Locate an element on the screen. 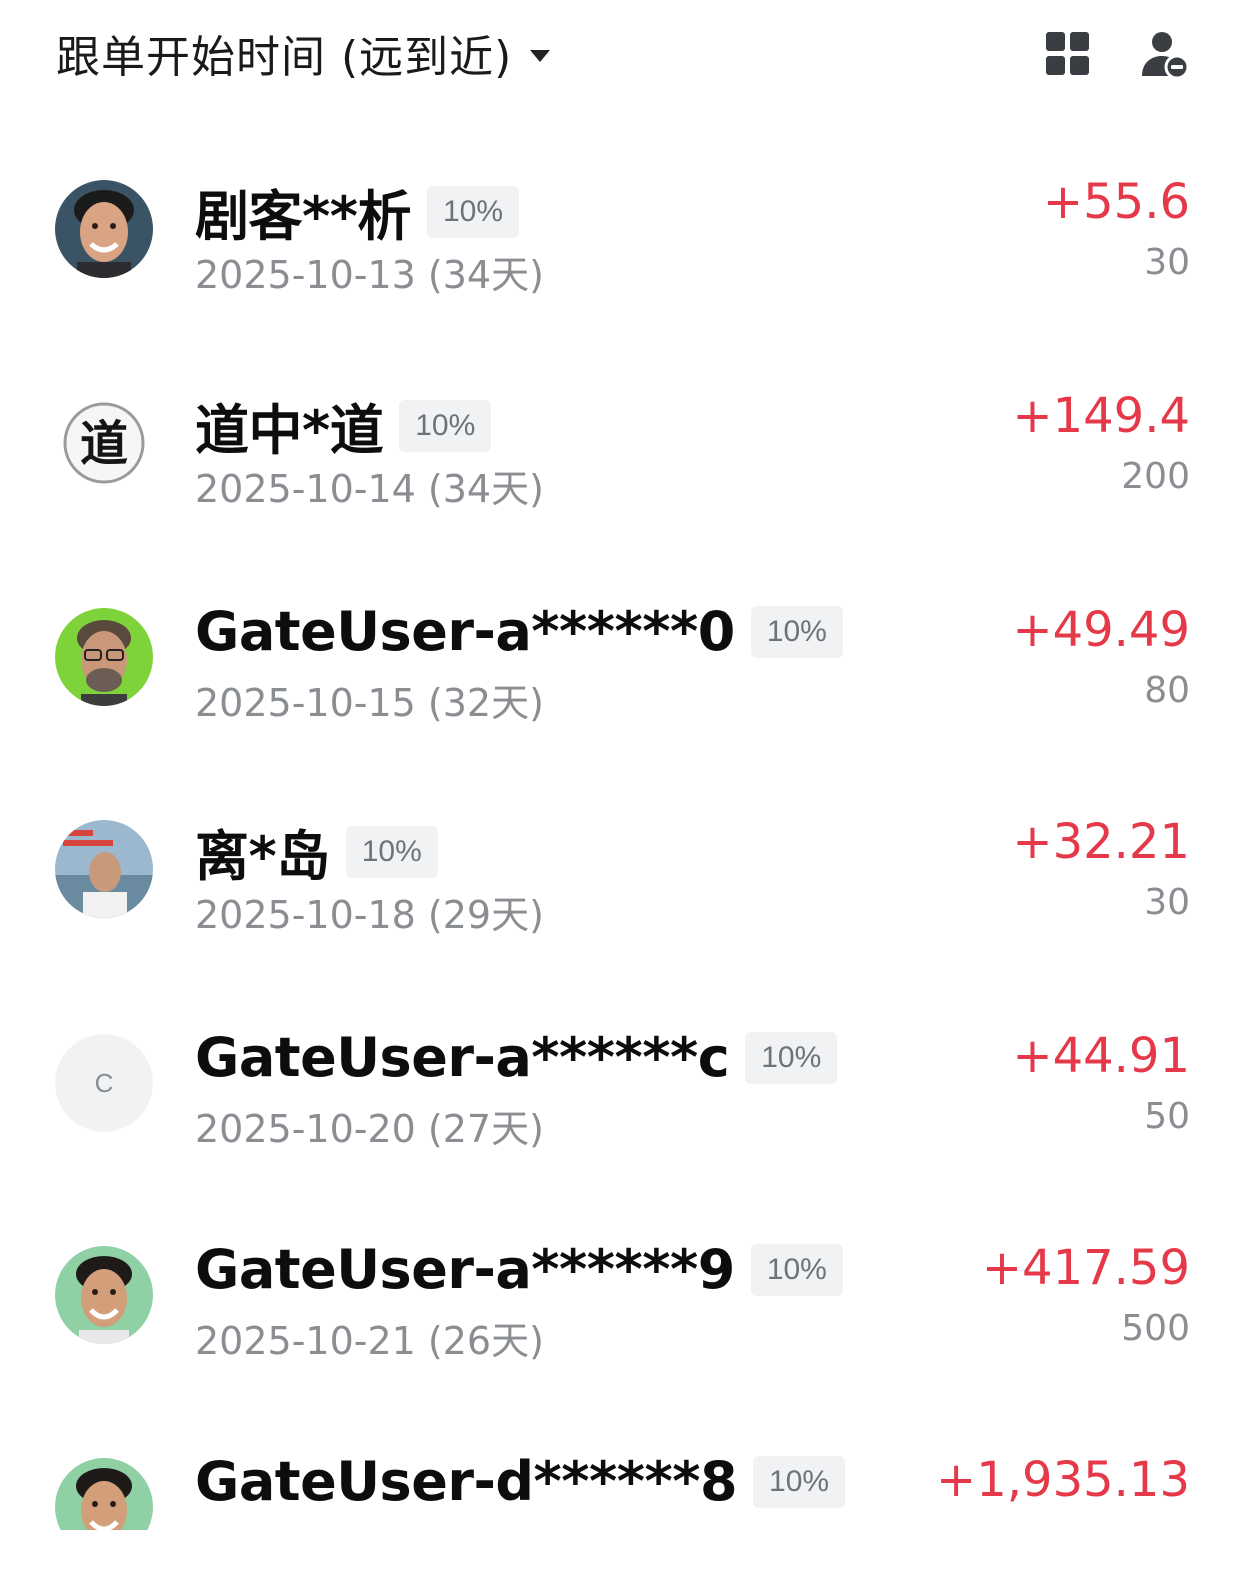 This screenshot has height=1584, width=1260. trader-name: GateUser-a******c is located at coordinates (462, 1057).